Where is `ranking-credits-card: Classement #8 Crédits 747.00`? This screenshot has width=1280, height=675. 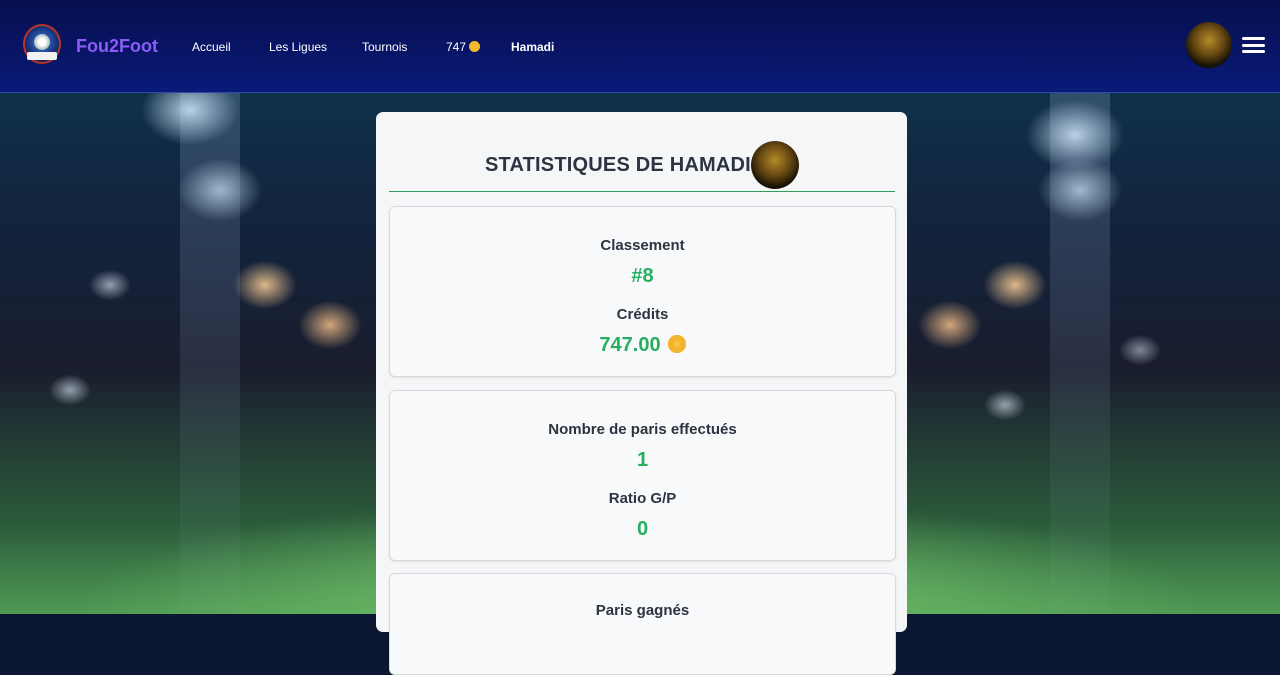 ranking-credits-card: Classement #8 Crédits 747.00 is located at coordinates (642, 291).